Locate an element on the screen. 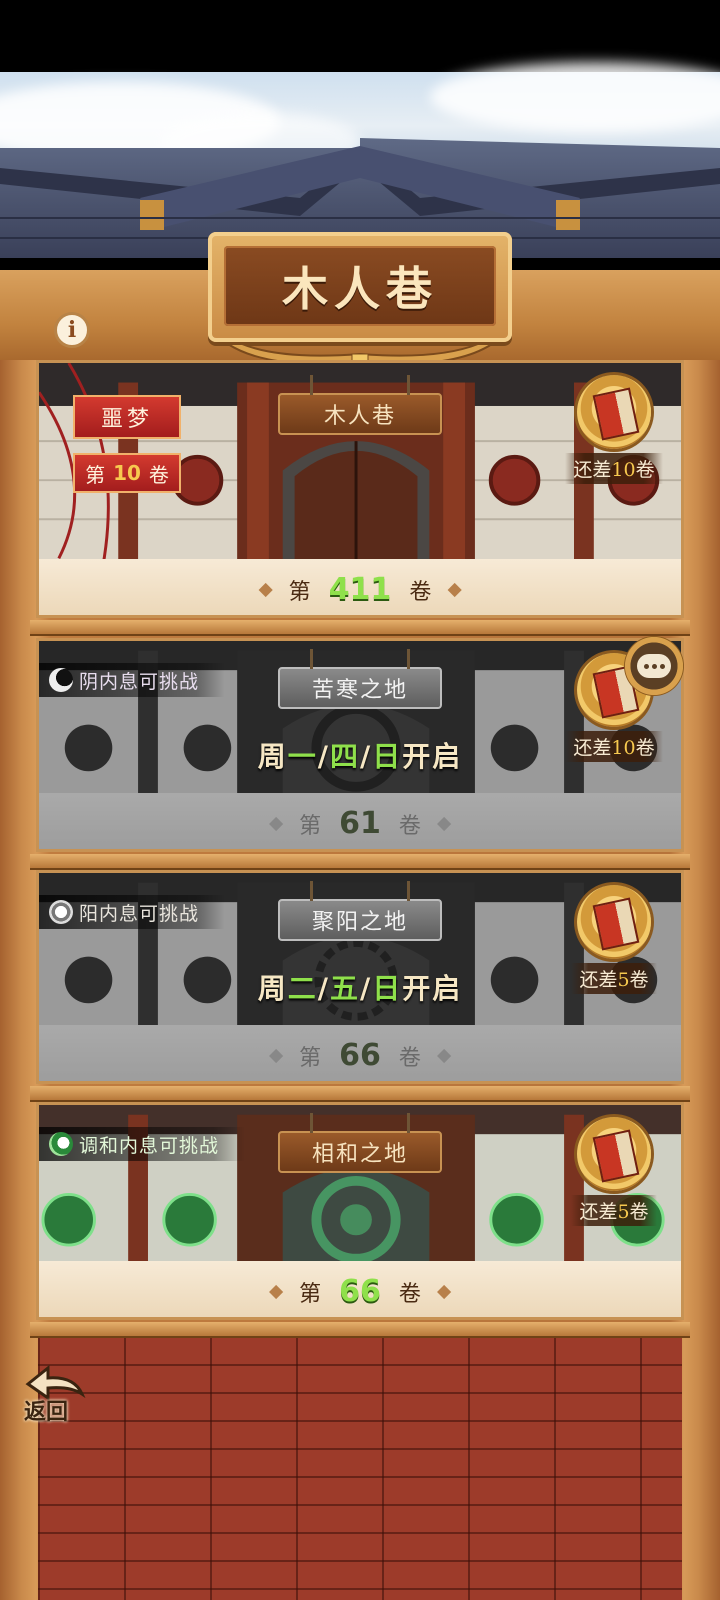 This screenshot has width=720, height=1600. open-days: 周二/五/日开启 is located at coordinates (360, 988).